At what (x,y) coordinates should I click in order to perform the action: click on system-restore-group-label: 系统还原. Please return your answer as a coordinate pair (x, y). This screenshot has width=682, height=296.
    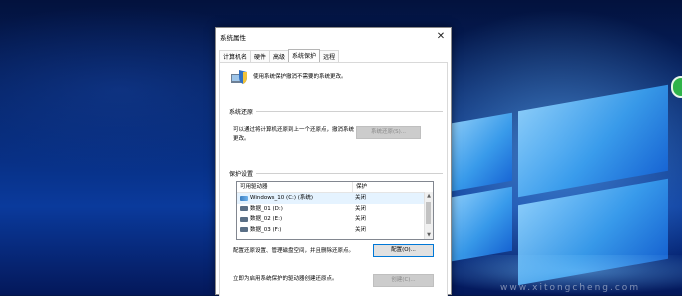
    Looking at the image, I should click on (243, 111).